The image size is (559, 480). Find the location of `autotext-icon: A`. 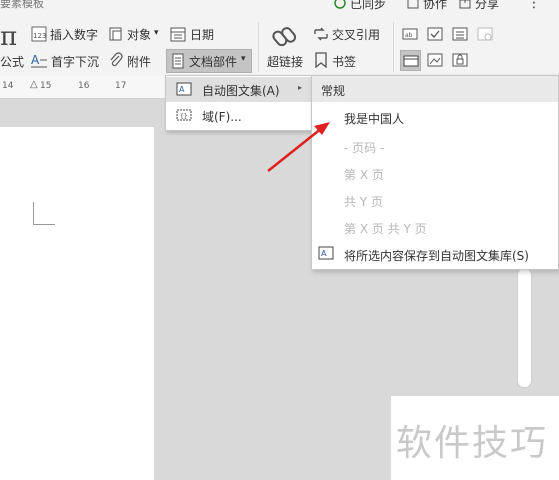

autotext-icon: A is located at coordinates (184, 89).